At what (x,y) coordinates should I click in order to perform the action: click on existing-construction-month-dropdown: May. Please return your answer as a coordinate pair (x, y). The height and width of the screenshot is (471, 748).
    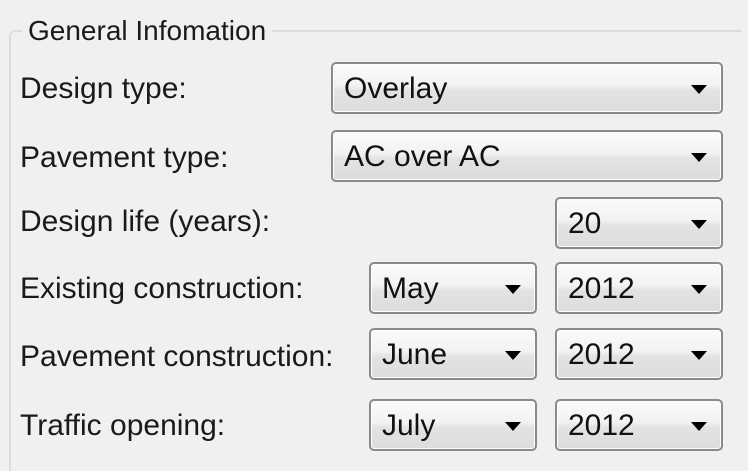
    Looking at the image, I should click on (453, 288).